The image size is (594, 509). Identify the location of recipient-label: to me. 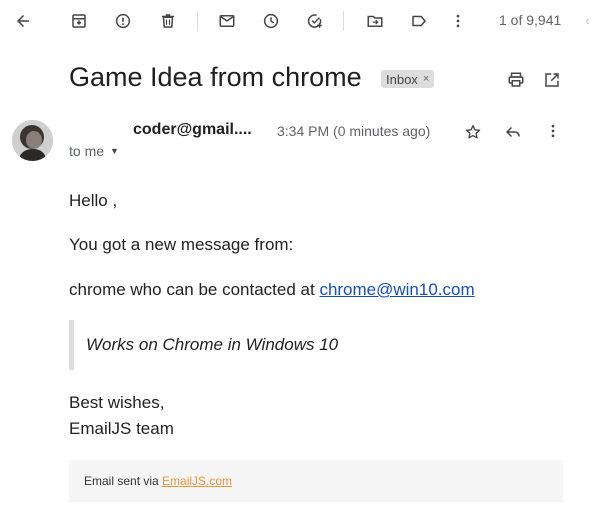
(87, 151).